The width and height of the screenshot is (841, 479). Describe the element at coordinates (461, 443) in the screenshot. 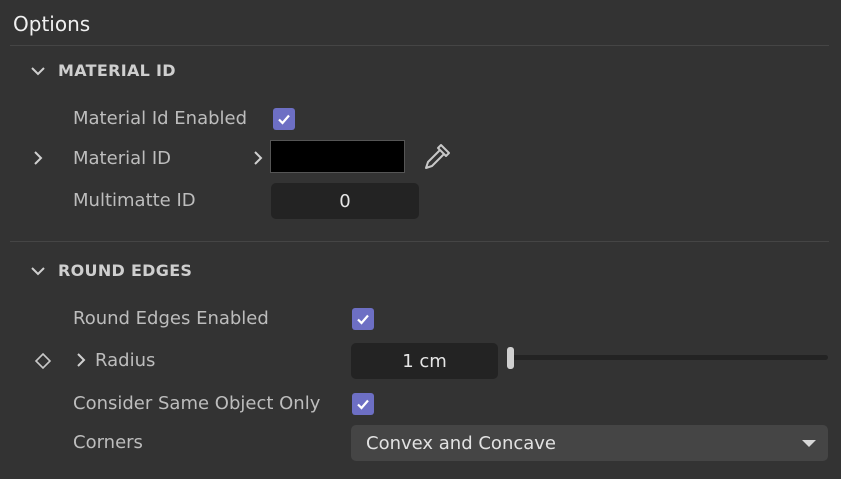

I see `corners-selected-value: Convex and Concave` at that location.